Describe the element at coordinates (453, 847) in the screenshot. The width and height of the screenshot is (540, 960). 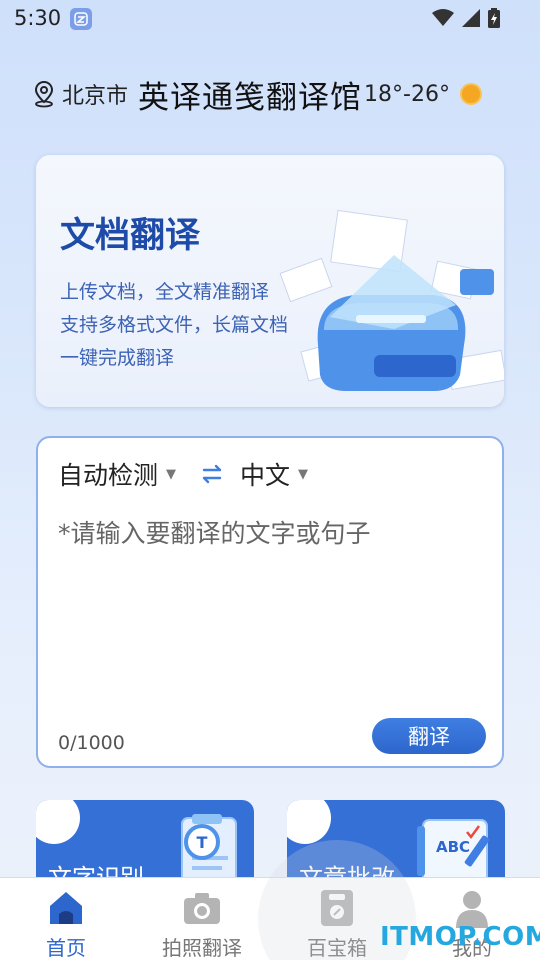
I see `svg-text: ABC` at that location.